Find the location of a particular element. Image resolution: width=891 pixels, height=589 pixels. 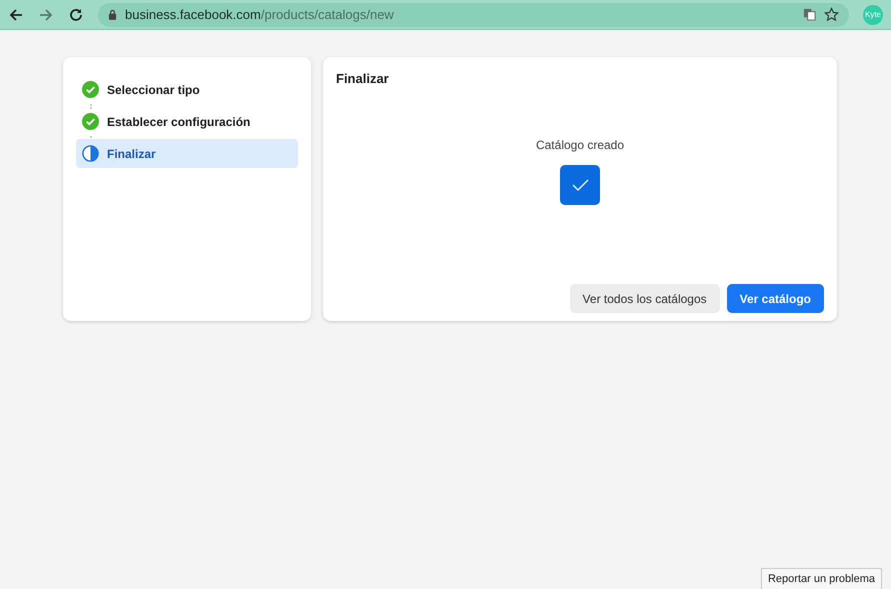

address-bar: business.facebook.com/products/catalogs/new is located at coordinates (473, 14).